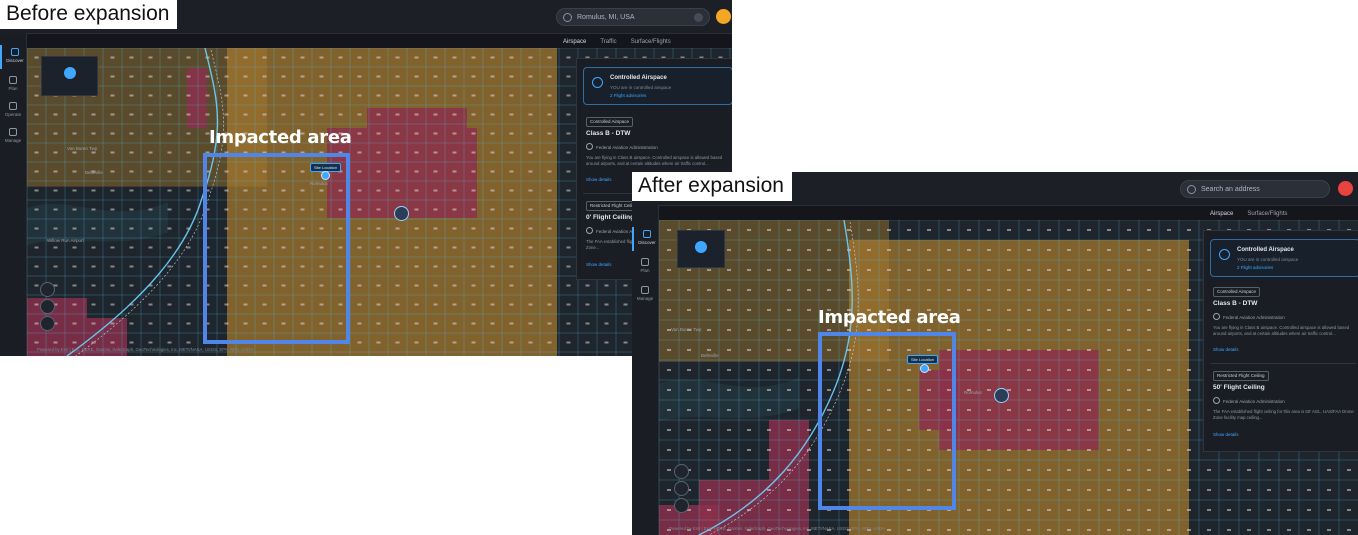 This screenshot has width=1358, height=535. I want to click on clear-search-icon, so click(698, 17).